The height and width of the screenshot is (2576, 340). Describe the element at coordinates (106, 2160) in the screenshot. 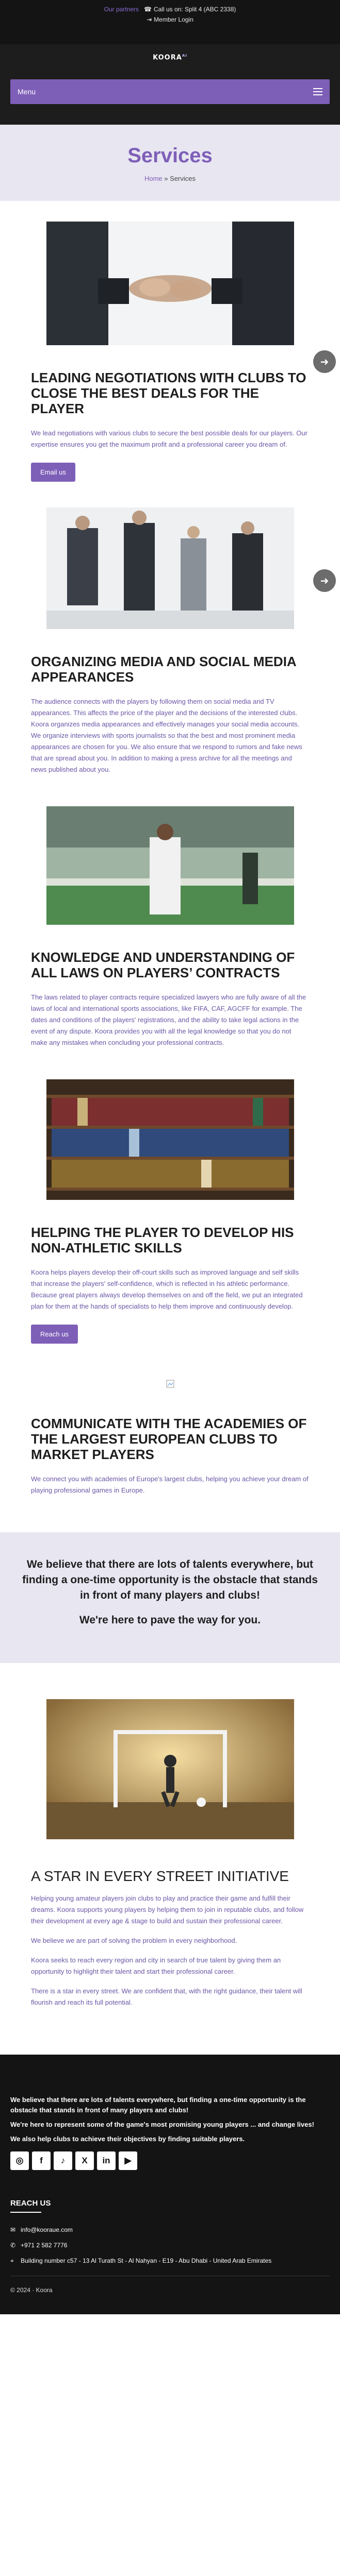

I see `linkedin-icon: in` at that location.